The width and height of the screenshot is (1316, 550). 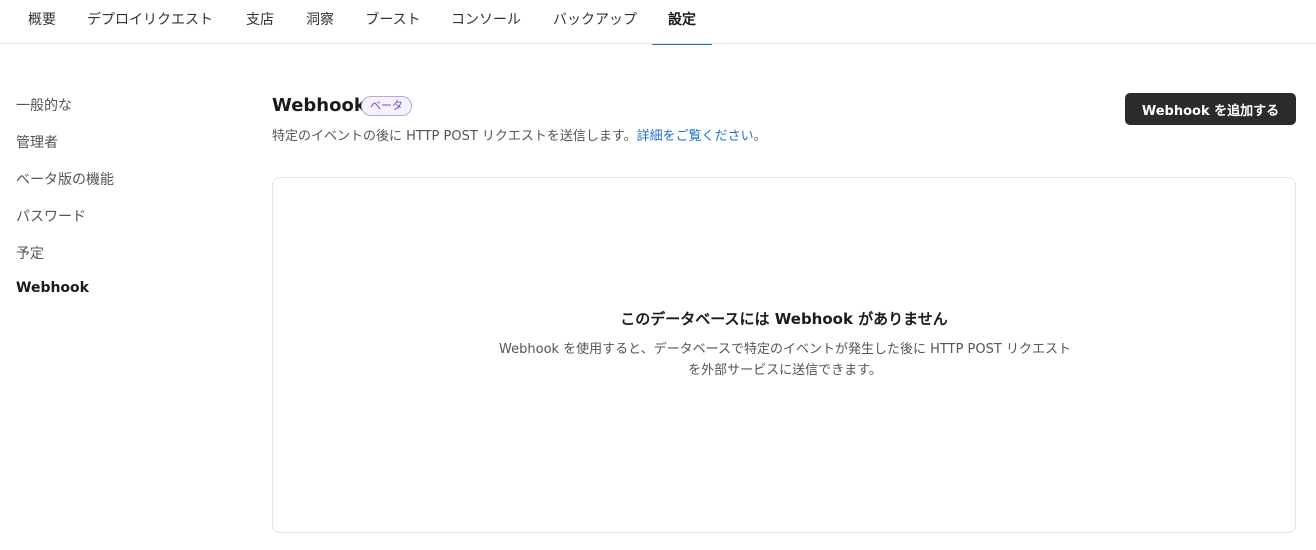 What do you see at coordinates (44, 105) in the screenshot?
I see `sidebar-item-general: 一般的な` at bounding box center [44, 105].